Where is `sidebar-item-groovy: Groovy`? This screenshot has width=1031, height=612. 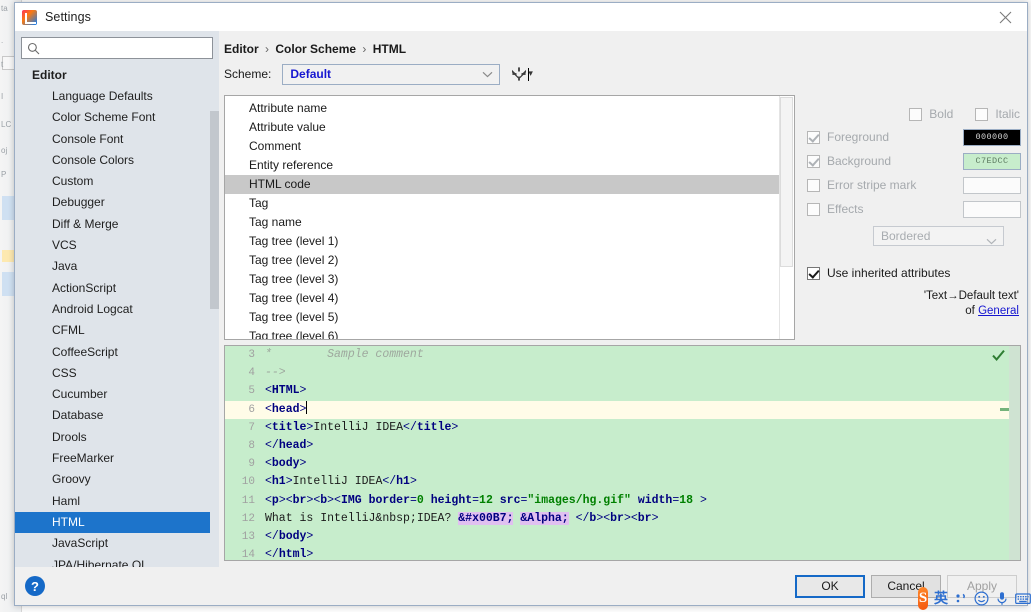 sidebar-item-groovy: Groovy is located at coordinates (117, 479).